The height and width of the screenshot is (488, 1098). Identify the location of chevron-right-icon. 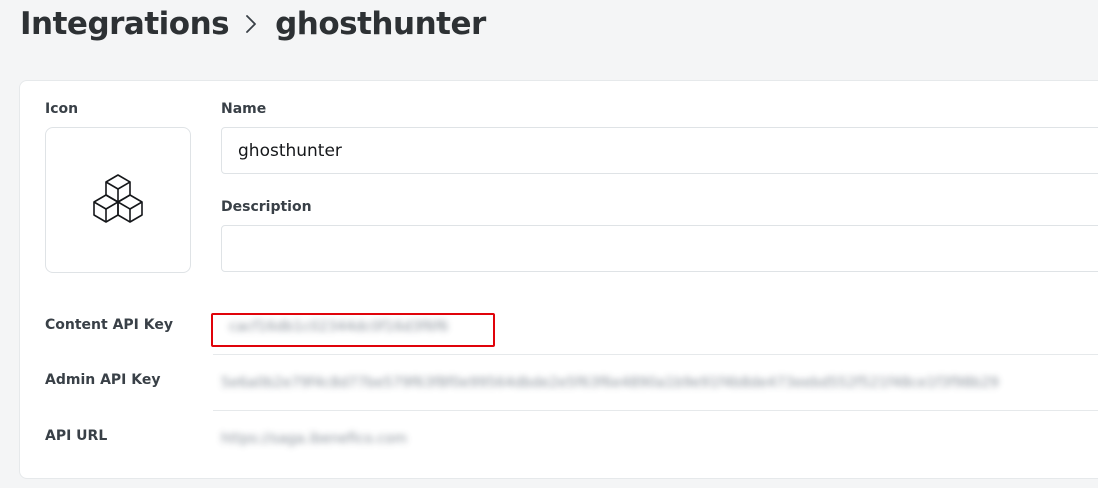
(251, 24).